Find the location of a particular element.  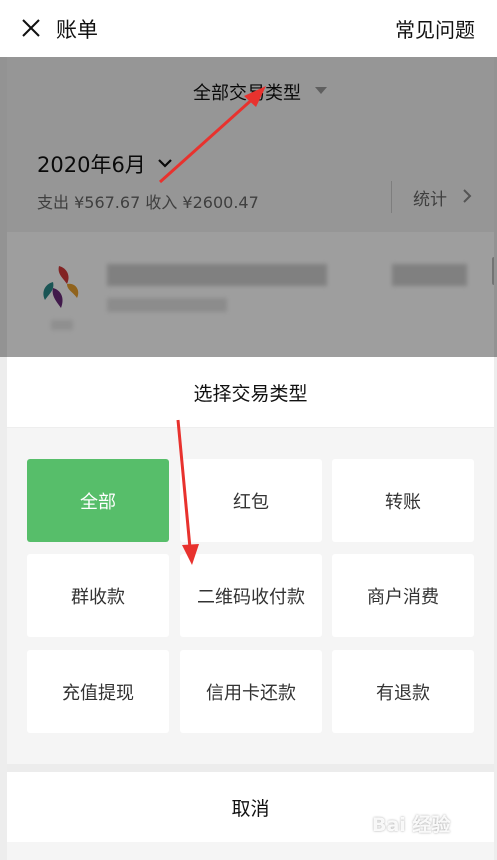

option-merchant: 商户消费 is located at coordinates (403, 595).